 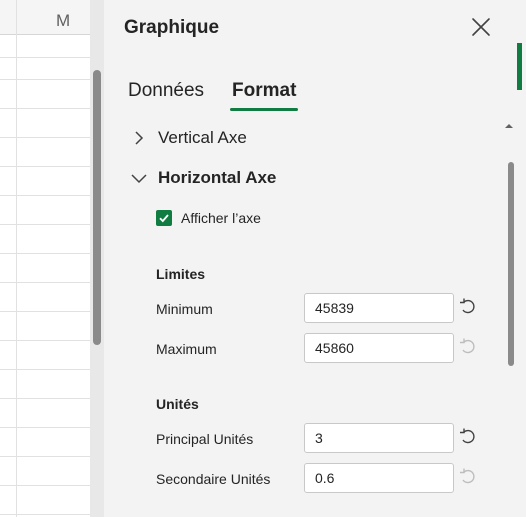 What do you see at coordinates (164, 218) in the screenshot?
I see `checkmark-icon` at bounding box center [164, 218].